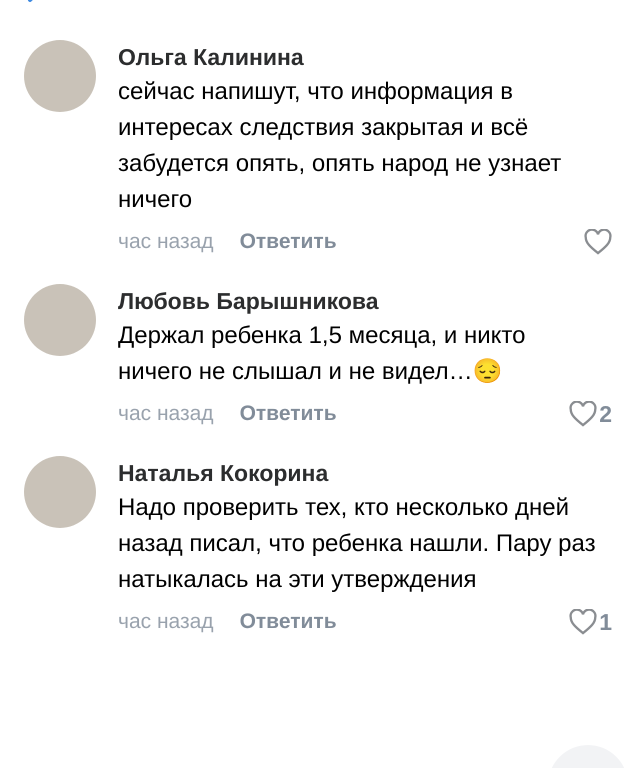  What do you see at coordinates (605, 622) in the screenshot?
I see `like-count: 1` at bounding box center [605, 622].